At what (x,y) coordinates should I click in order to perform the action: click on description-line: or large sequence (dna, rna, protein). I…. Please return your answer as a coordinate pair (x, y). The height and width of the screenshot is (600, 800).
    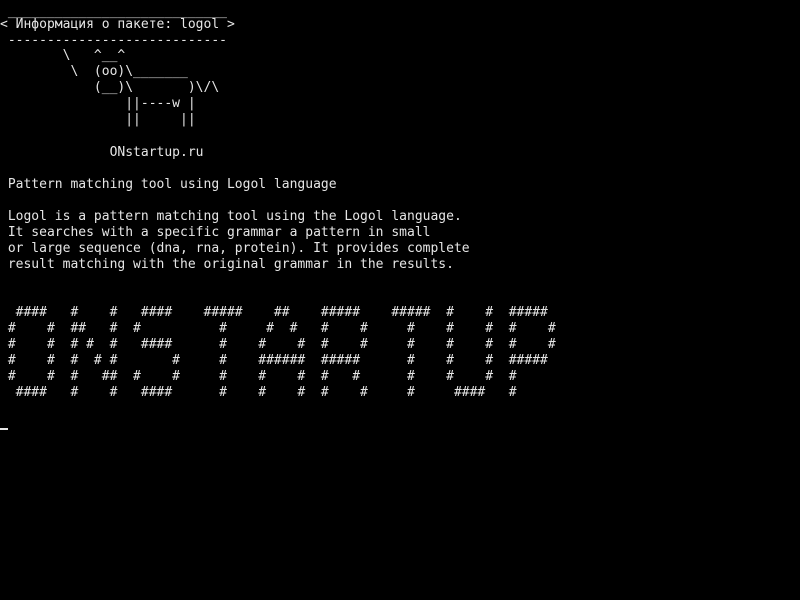
    Looking at the image, I should click on (235, 248).